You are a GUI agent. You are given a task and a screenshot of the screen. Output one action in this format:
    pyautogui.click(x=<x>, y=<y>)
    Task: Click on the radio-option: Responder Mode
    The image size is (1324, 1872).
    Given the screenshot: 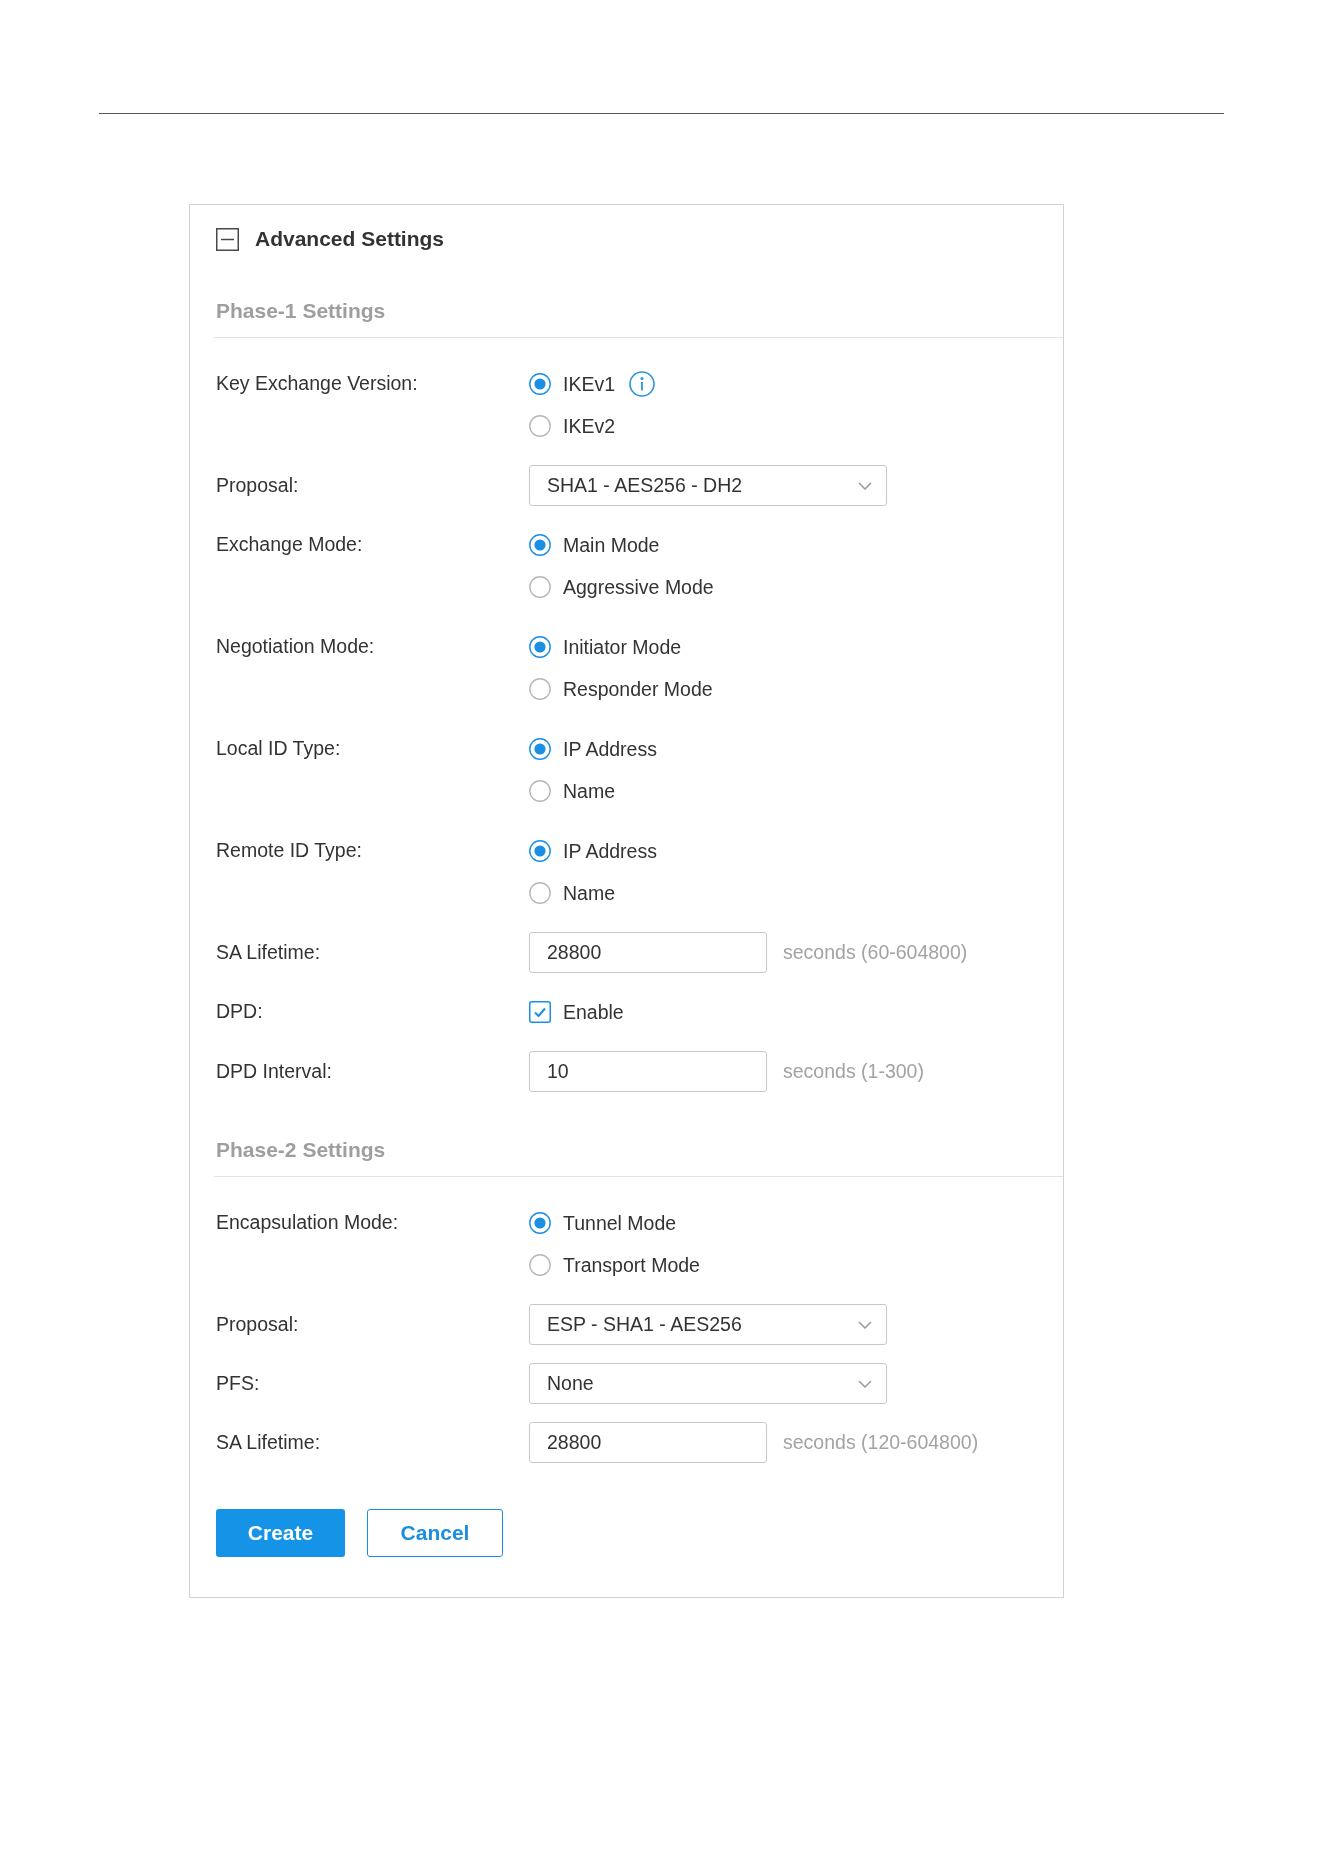 What is the action you would take?
    pyautogui.click(x=621, y=689)
    